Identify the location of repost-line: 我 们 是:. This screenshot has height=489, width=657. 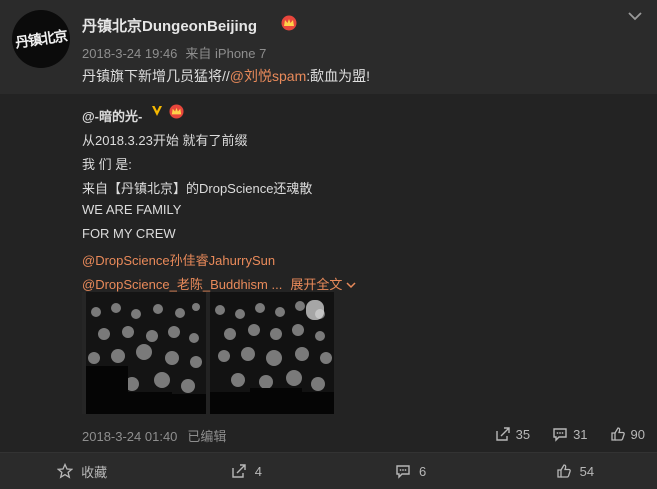
(107, 164).